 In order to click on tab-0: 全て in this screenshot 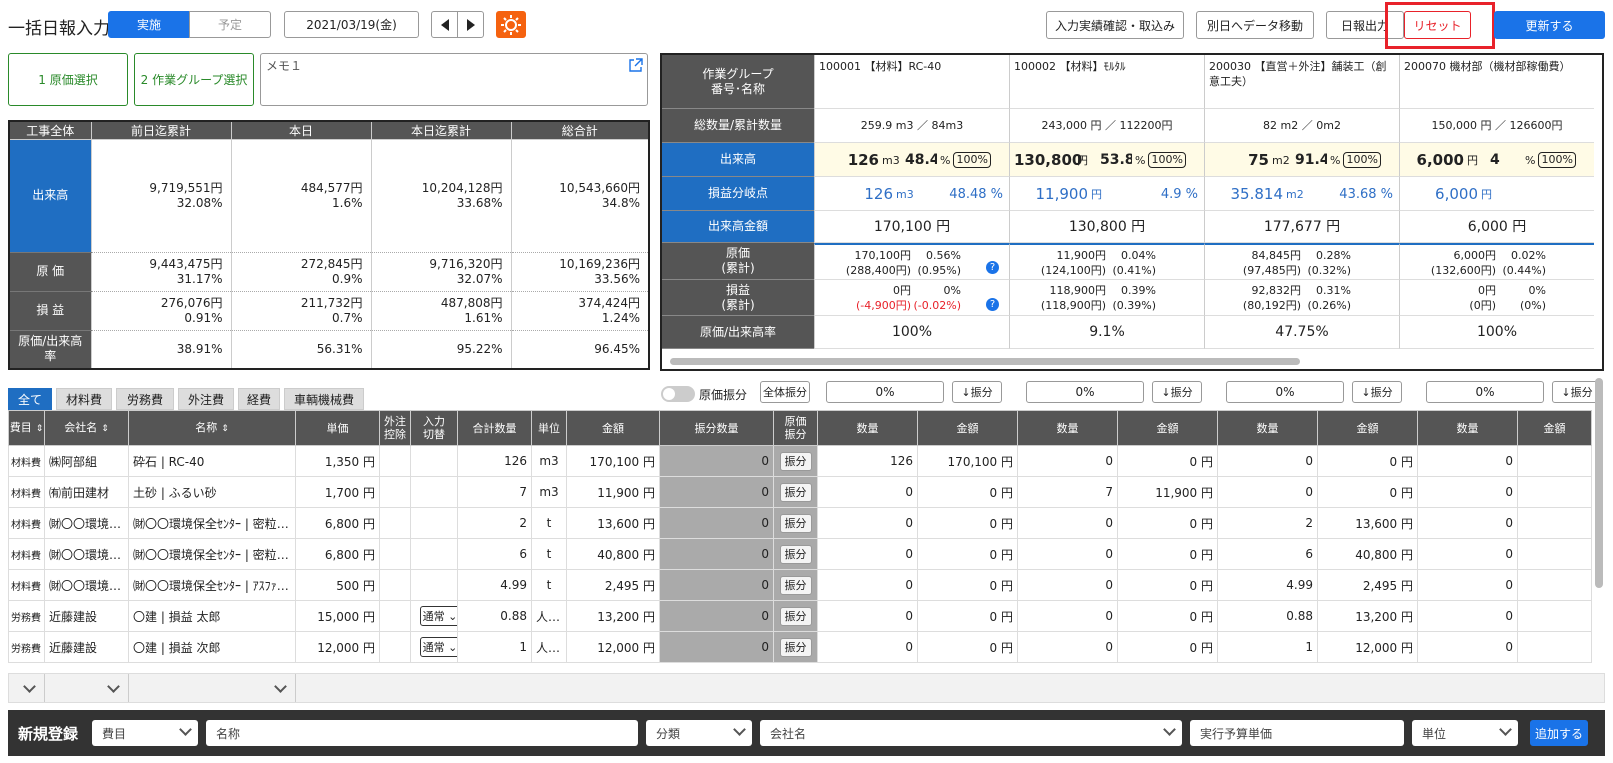, I will do `click(30, 399)`.